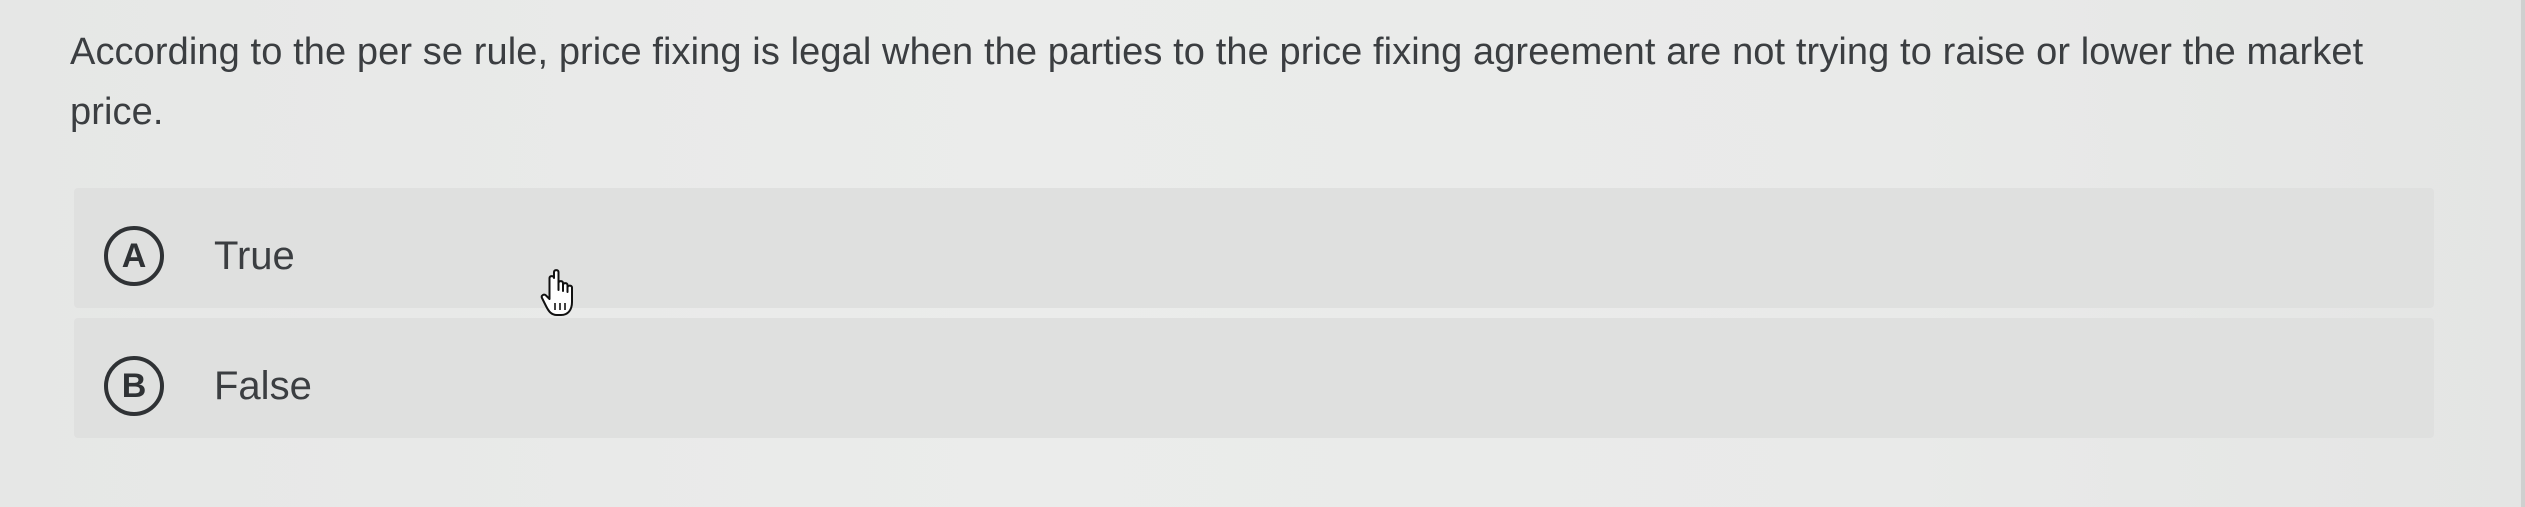  What do you see at coordinates (556, 292) in the screenshot?
I see `hand-pointer-icon` at bounding box center [556, 292].